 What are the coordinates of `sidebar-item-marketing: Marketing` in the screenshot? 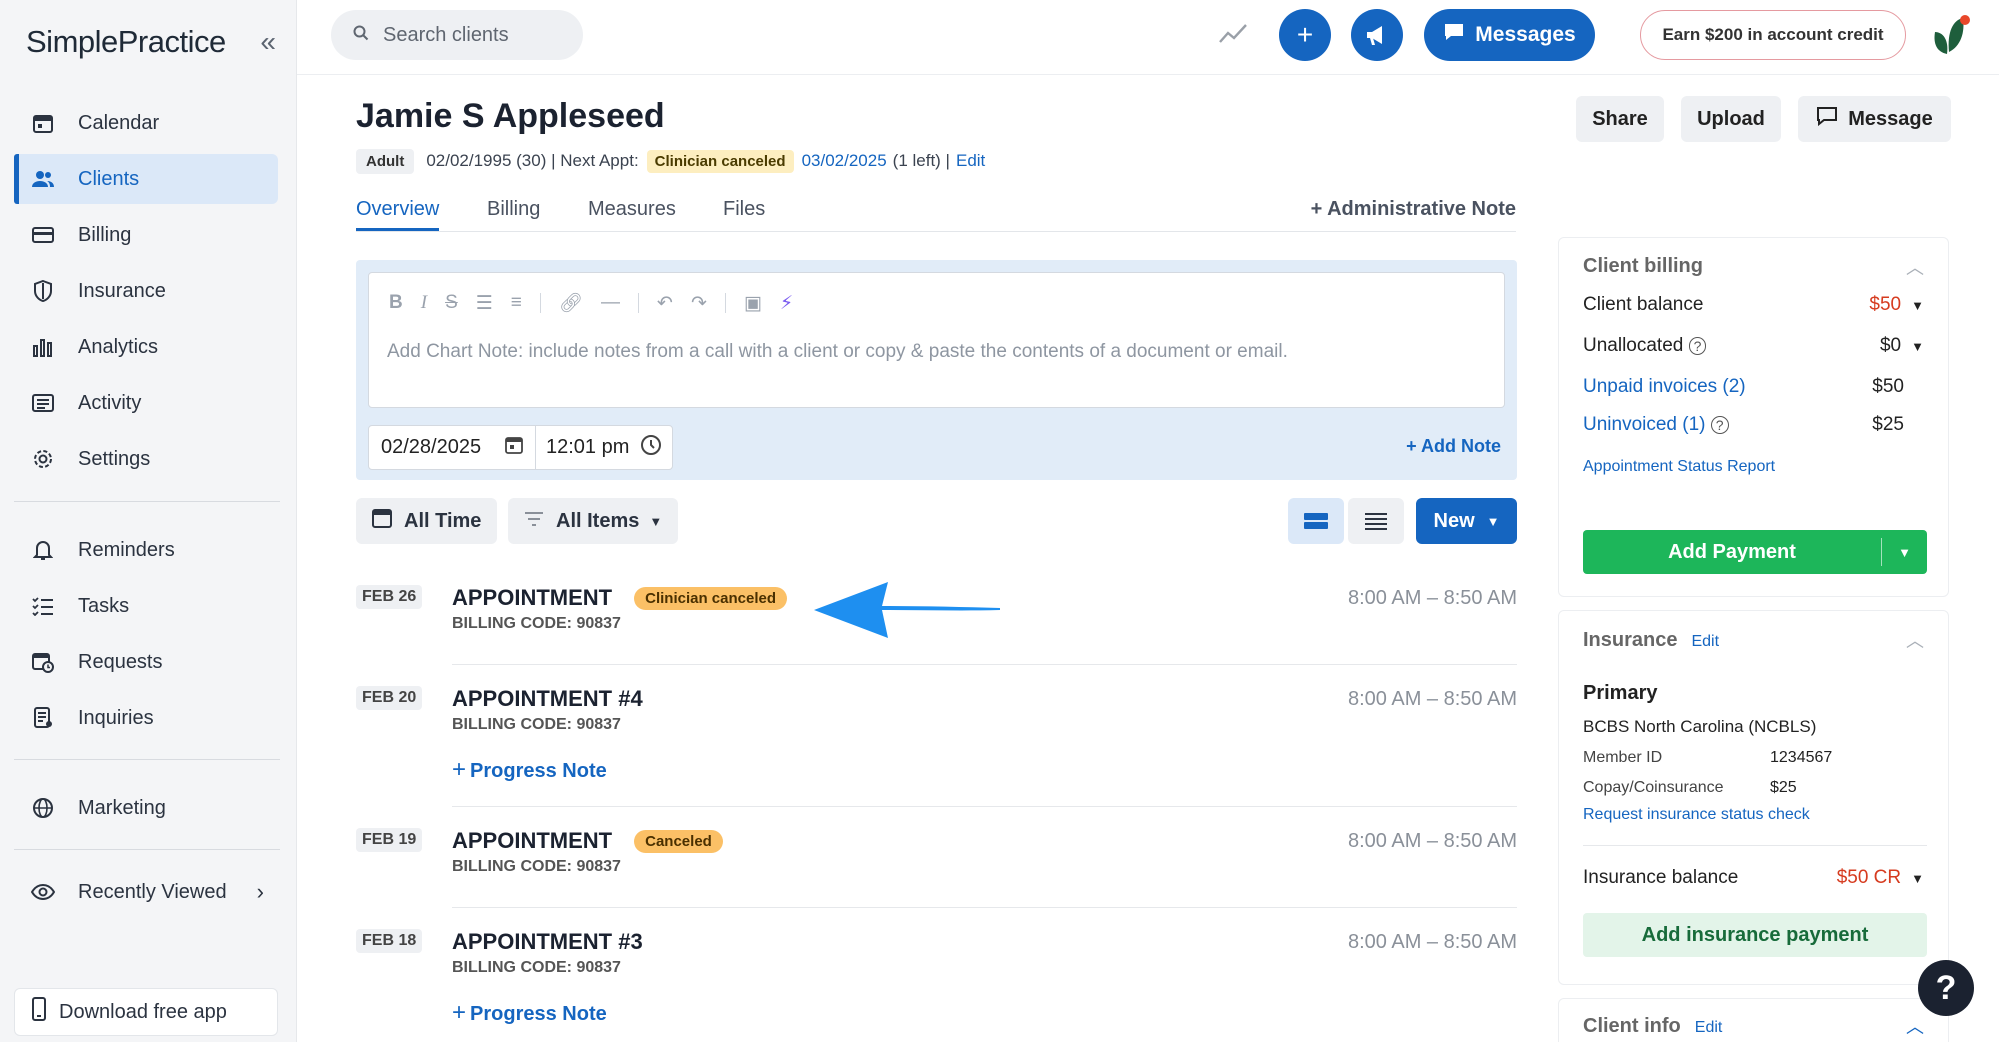 It's located at (146, 808).